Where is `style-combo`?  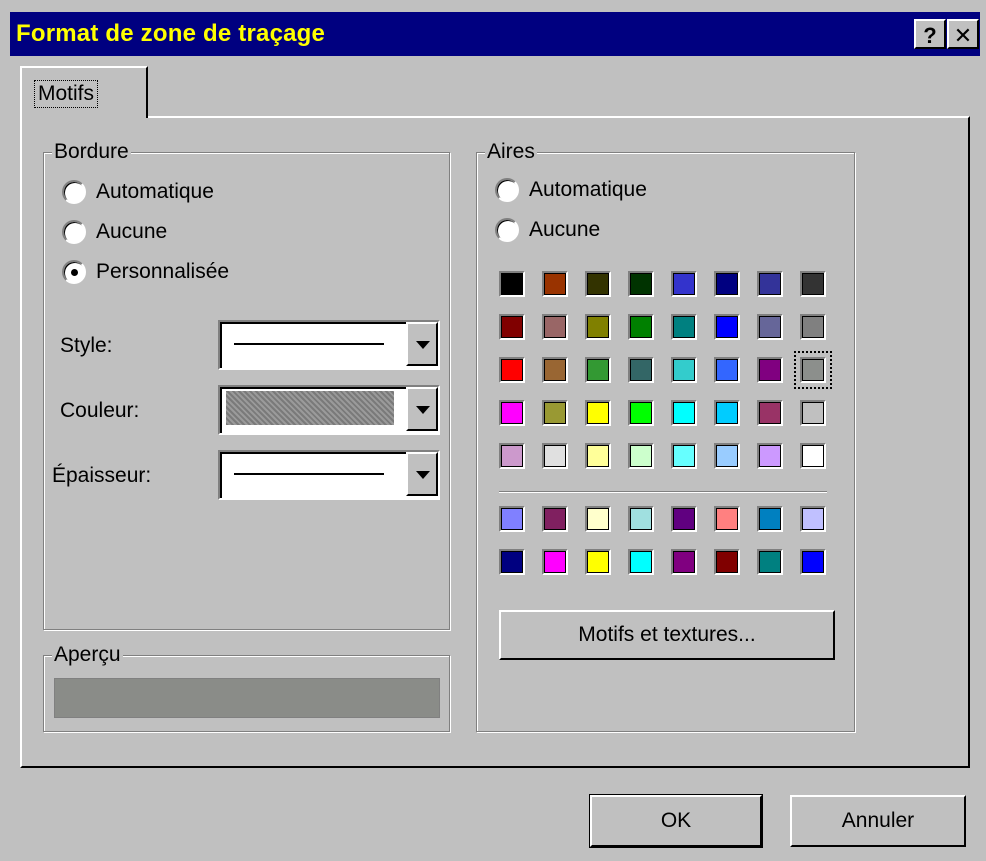 style-combo is located at coordinates (329, 345).